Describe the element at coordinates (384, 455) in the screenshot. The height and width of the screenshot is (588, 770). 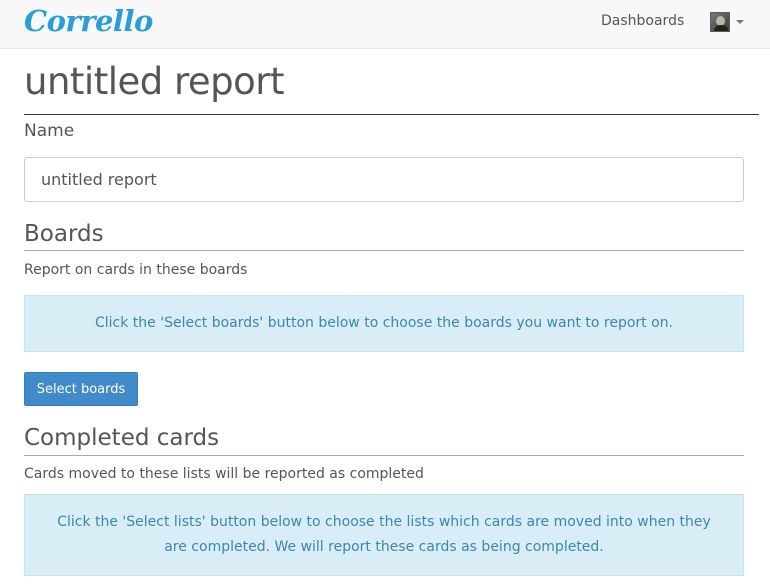
I see `completed-cards-divider` at that location.